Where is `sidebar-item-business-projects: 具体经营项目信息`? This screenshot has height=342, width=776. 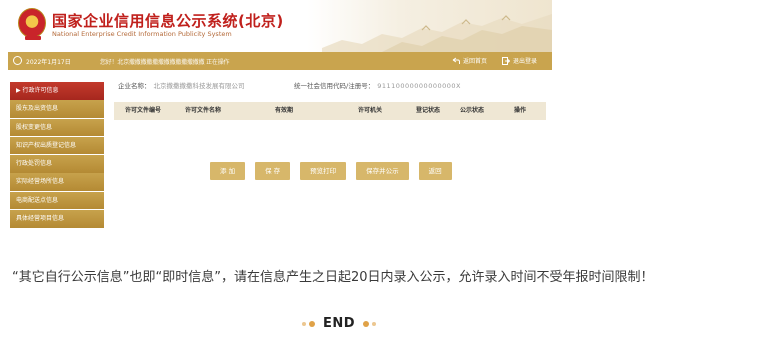
sidebar-item-business-projects: 具体经营项目信息 is located at coordinates (57, 219).